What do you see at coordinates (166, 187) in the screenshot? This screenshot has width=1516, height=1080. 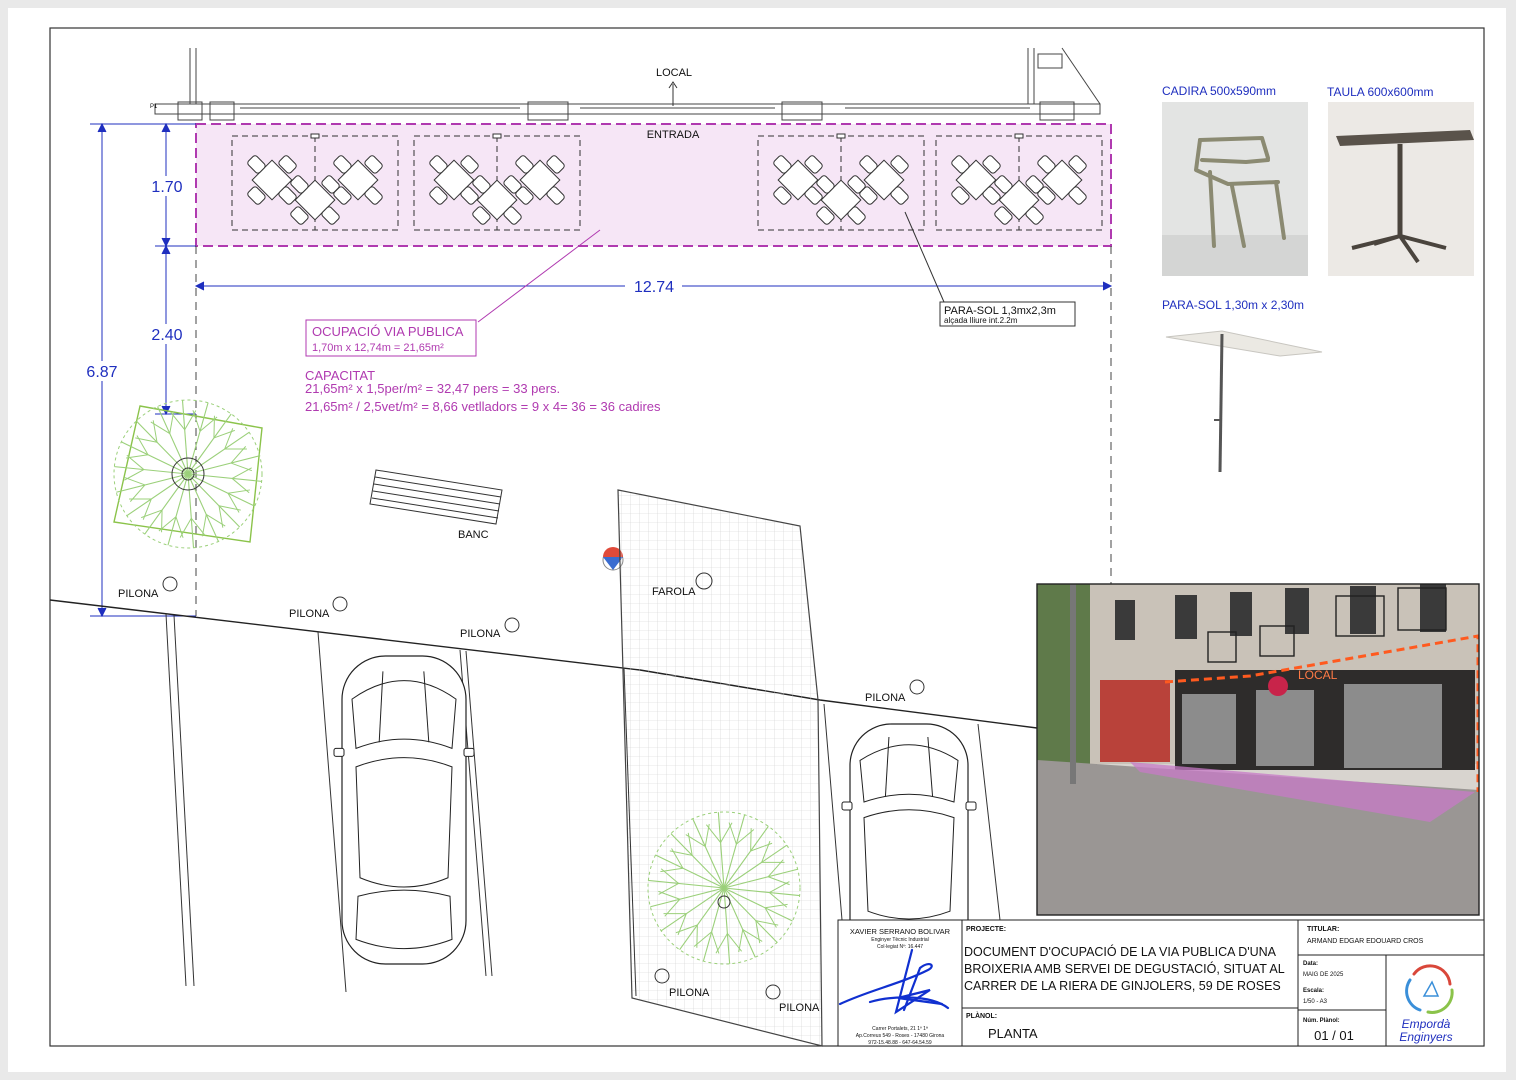 I see `dim-depth: 1.70` at bounding box center [166, 187].